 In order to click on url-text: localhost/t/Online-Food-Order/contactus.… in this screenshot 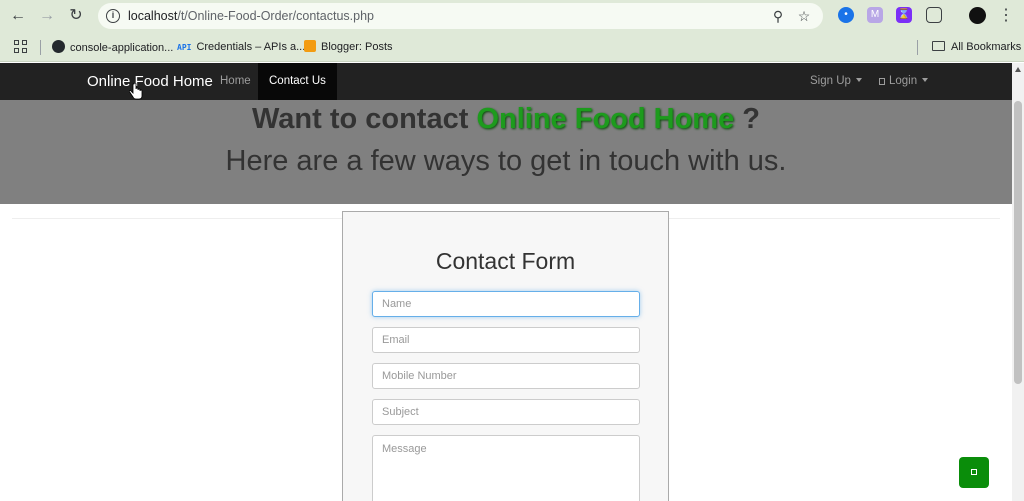, I will do `click(251, 16)`.